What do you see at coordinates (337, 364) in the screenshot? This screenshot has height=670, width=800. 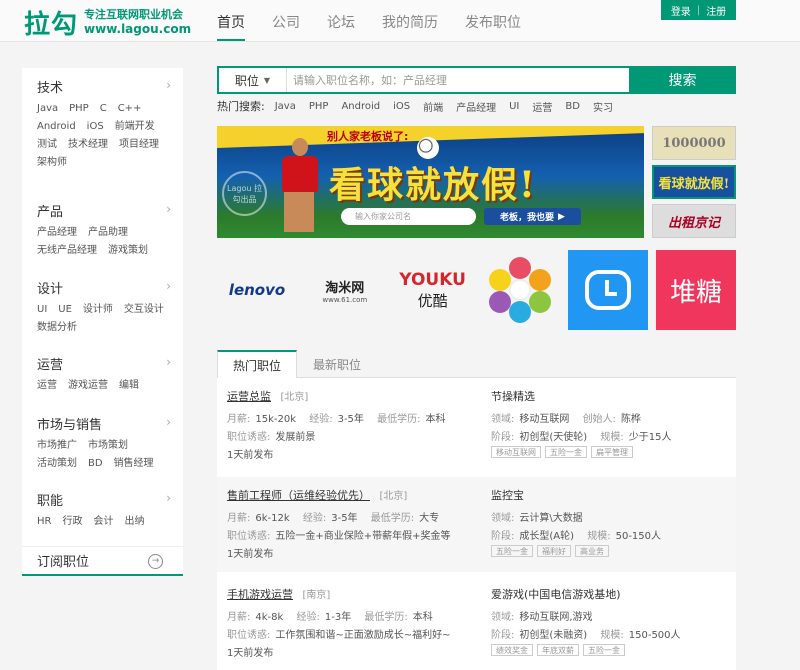 I see `tab-latest-jobs: 最新职位` at bounding box center [337, 364].